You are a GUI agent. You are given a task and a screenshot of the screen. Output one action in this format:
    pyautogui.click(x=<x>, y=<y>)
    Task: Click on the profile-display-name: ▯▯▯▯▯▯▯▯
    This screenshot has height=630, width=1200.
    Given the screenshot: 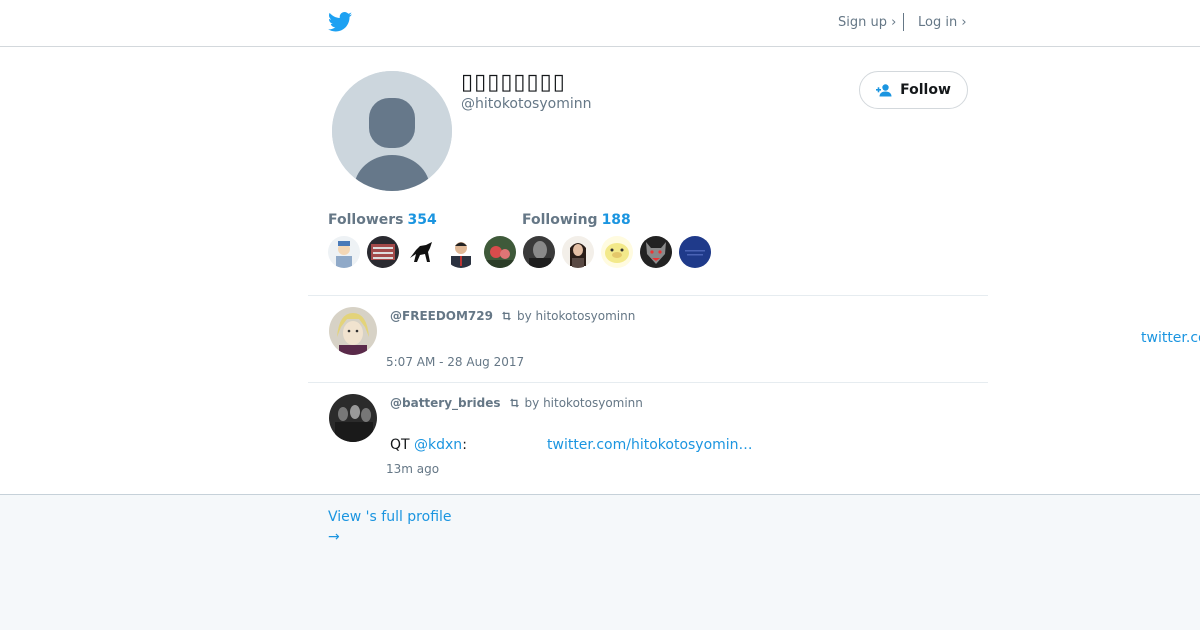 What is the action you would take?
    pyautogui.click(x=513, y=82)
    